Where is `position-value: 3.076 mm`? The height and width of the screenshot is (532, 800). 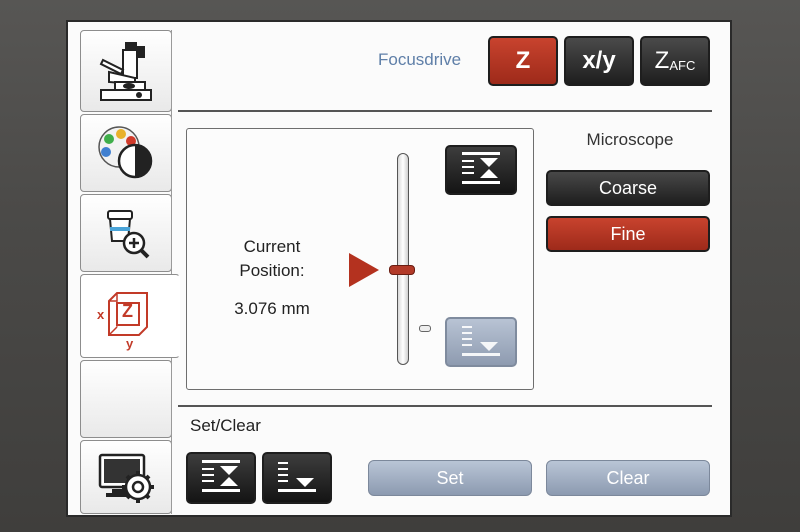
position-value: 3.076 mm is located at coordinates (272, 308).